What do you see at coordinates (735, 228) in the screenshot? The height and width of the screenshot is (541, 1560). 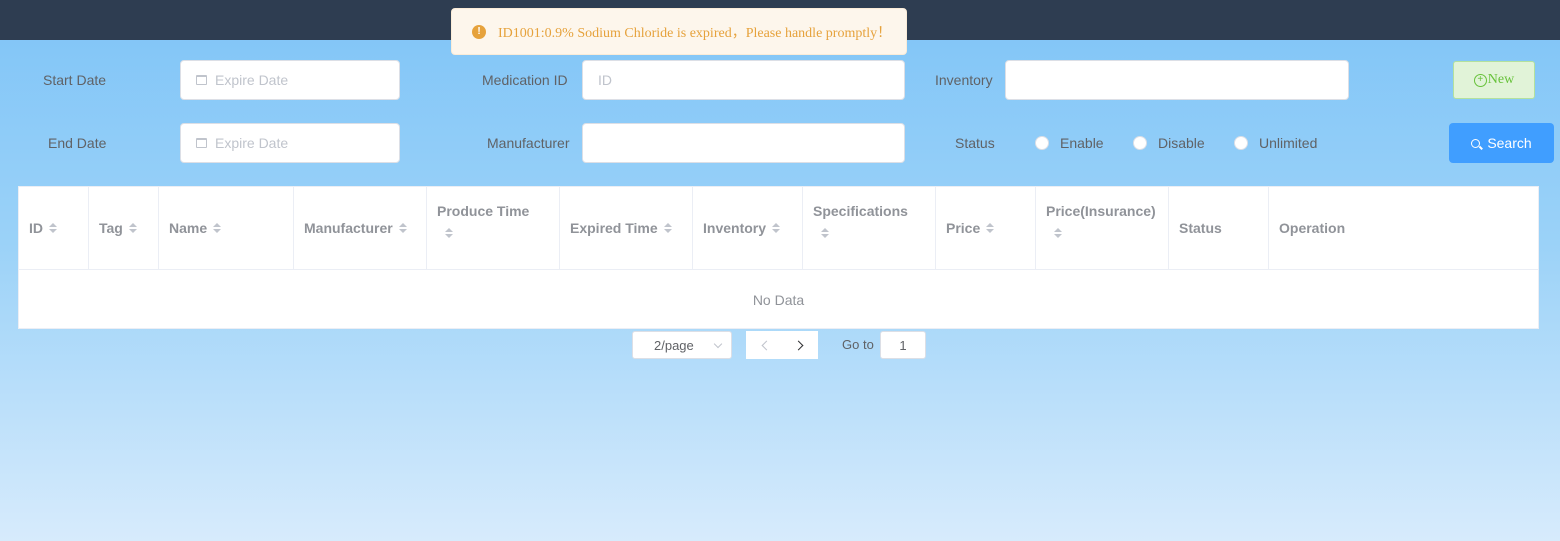 I see `column-header-label: Inventory` at bounding box center [735, 228].